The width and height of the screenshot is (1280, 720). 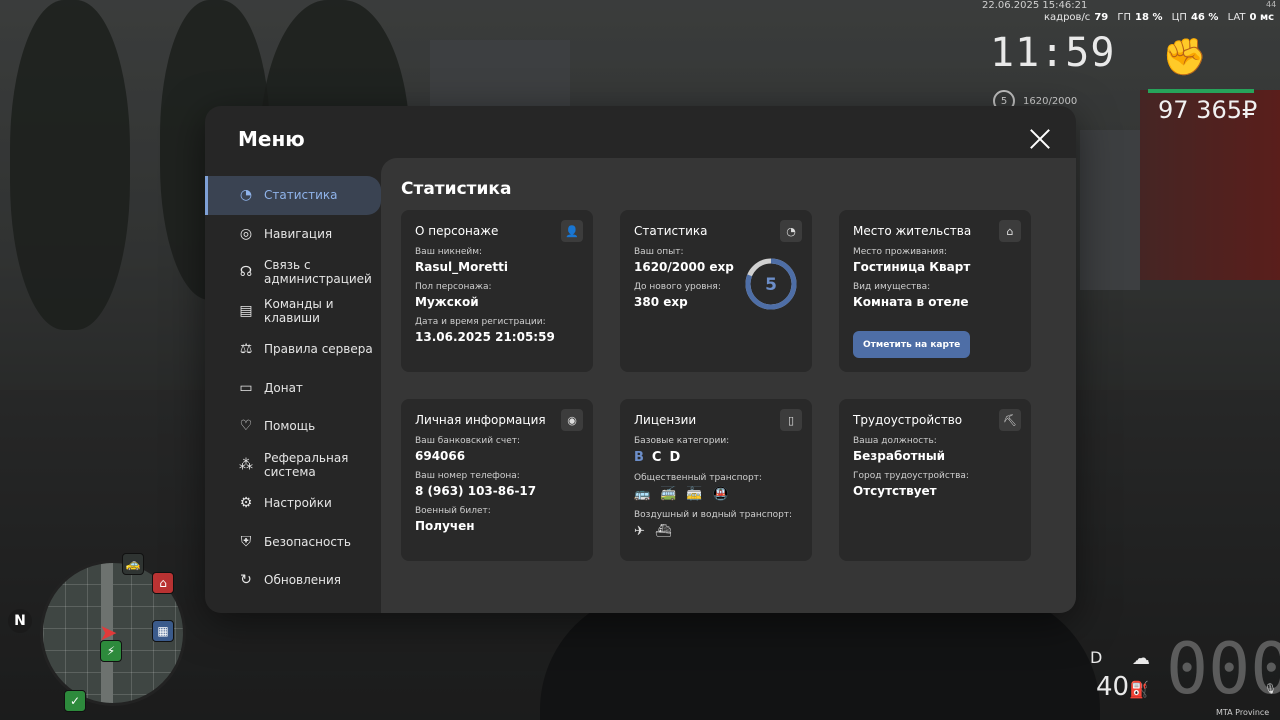 I want to click on pickaxe-icon: ⛏, so click(x=1010, y=420).